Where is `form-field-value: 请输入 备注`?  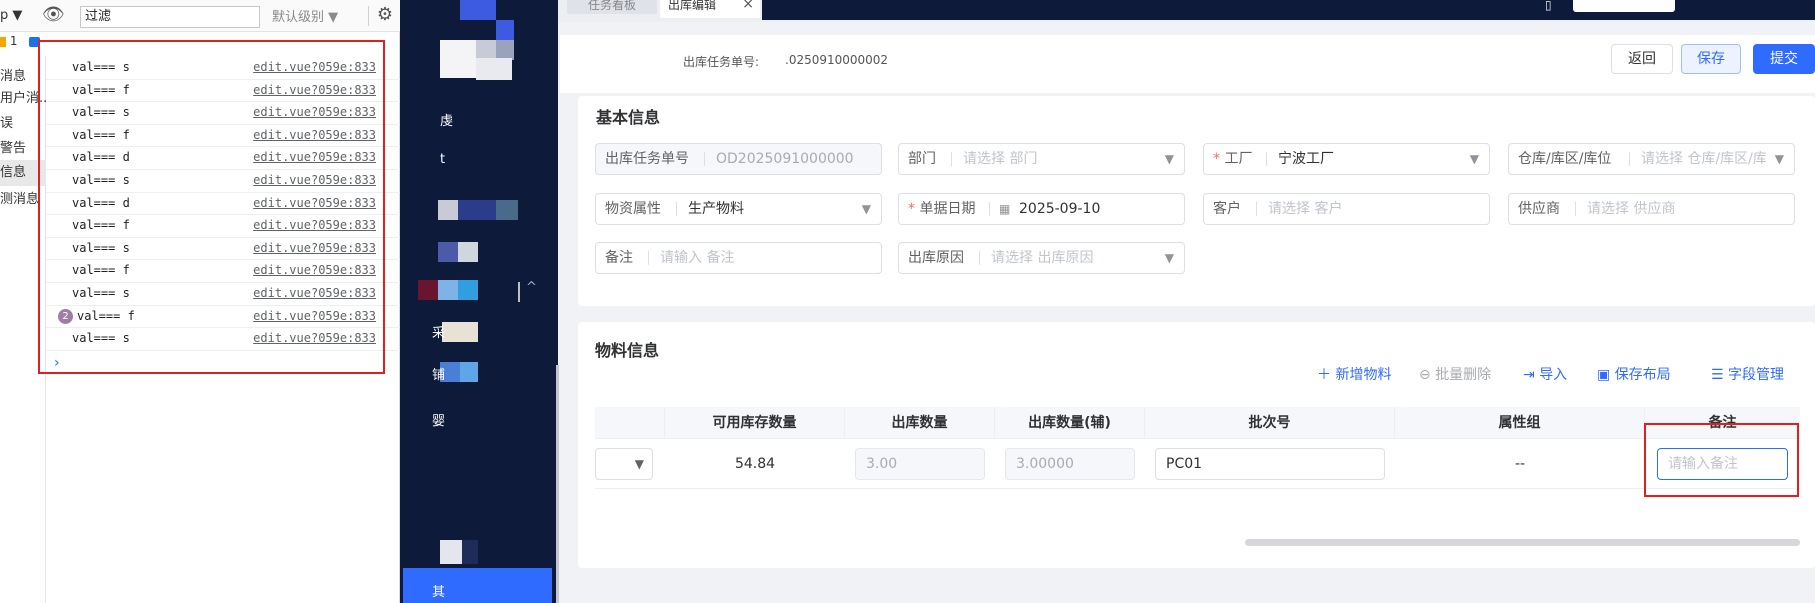
form-field-value: 请输入 备注 is located at coordinates (697, 258).